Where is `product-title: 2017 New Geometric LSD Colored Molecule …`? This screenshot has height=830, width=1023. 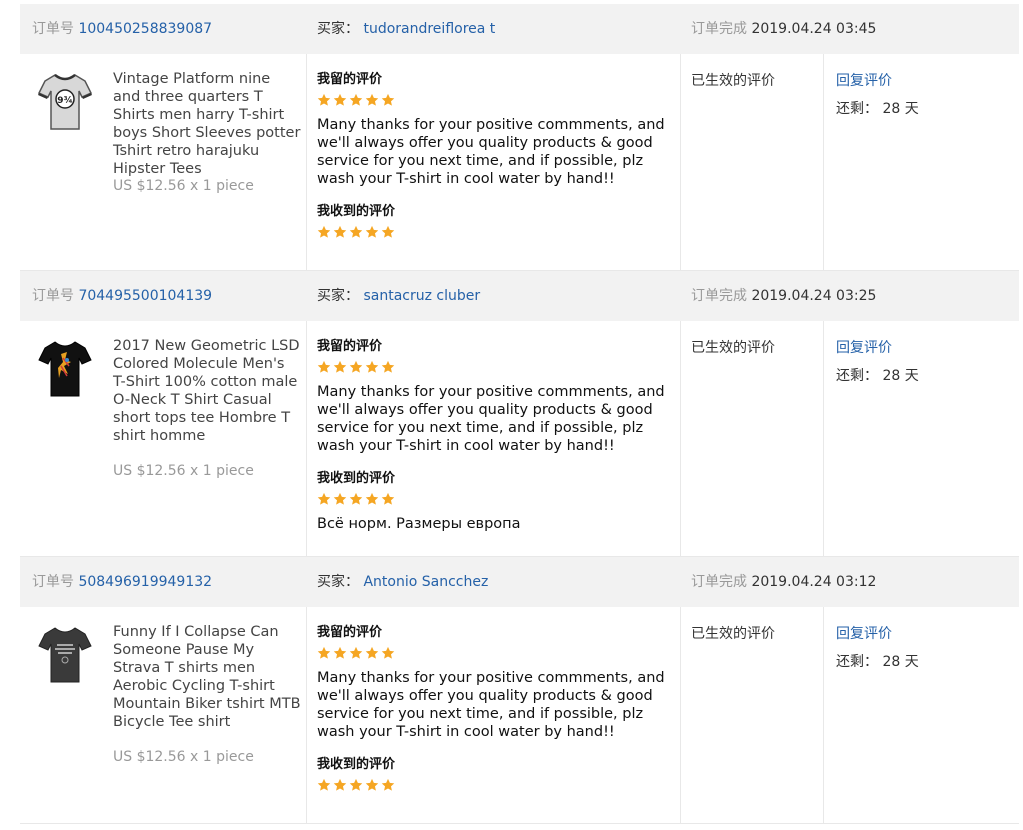 product-title: 2017 New Geometric LSD Colored Molecule … is located at coordinates (207, 391).